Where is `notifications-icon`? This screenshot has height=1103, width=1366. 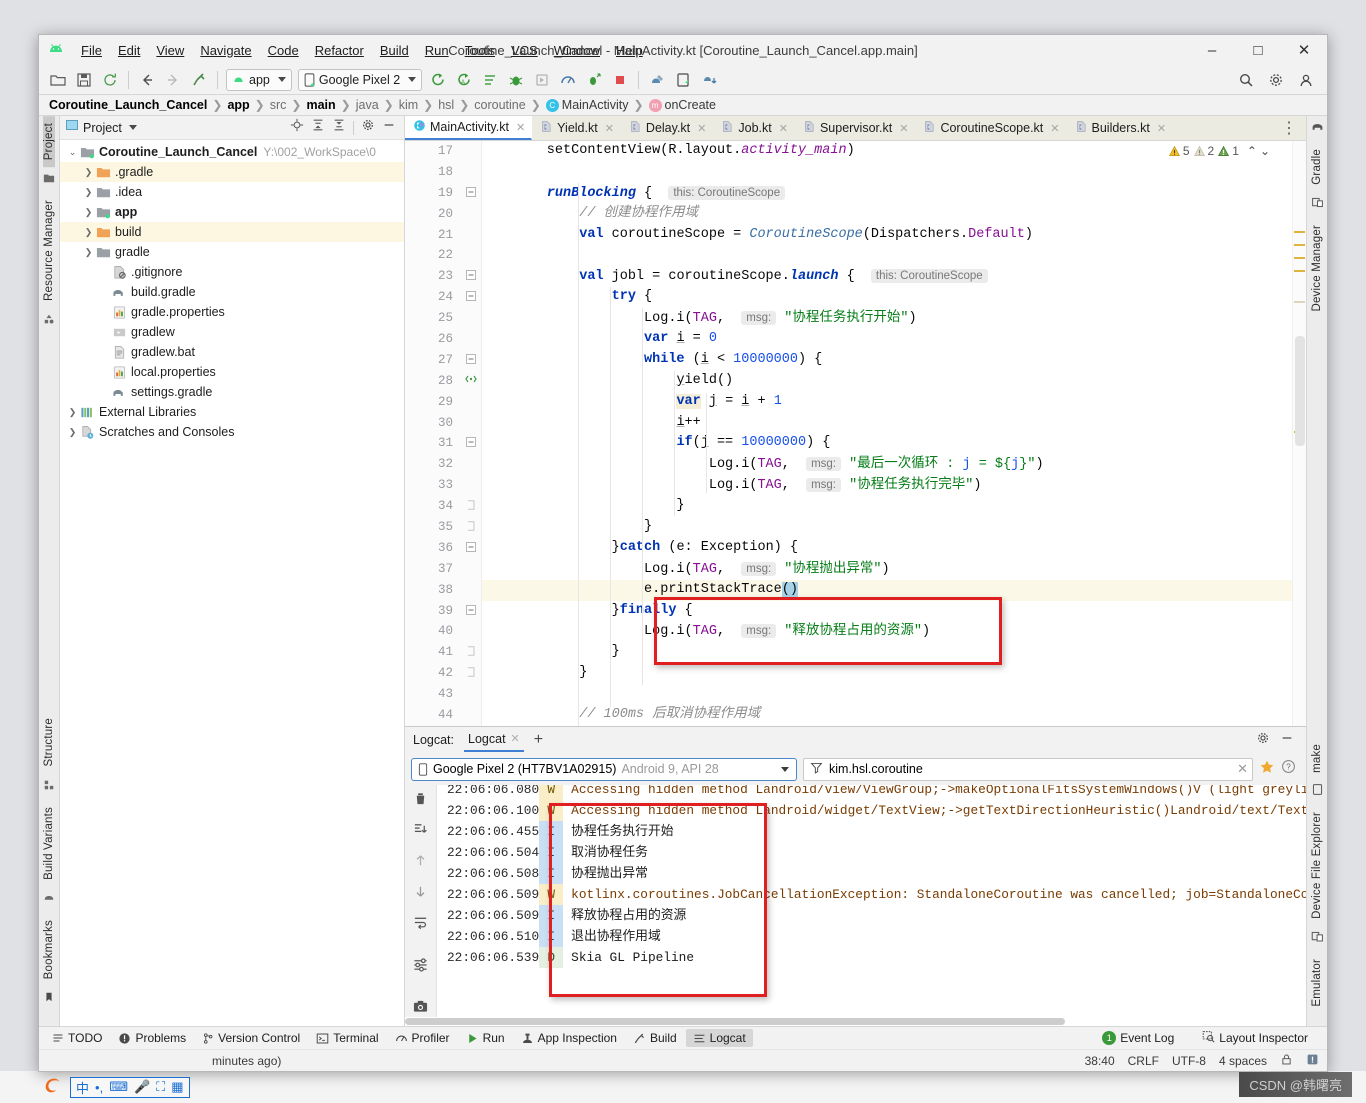 notifications-icon is located at coordinates (1312, 1061).